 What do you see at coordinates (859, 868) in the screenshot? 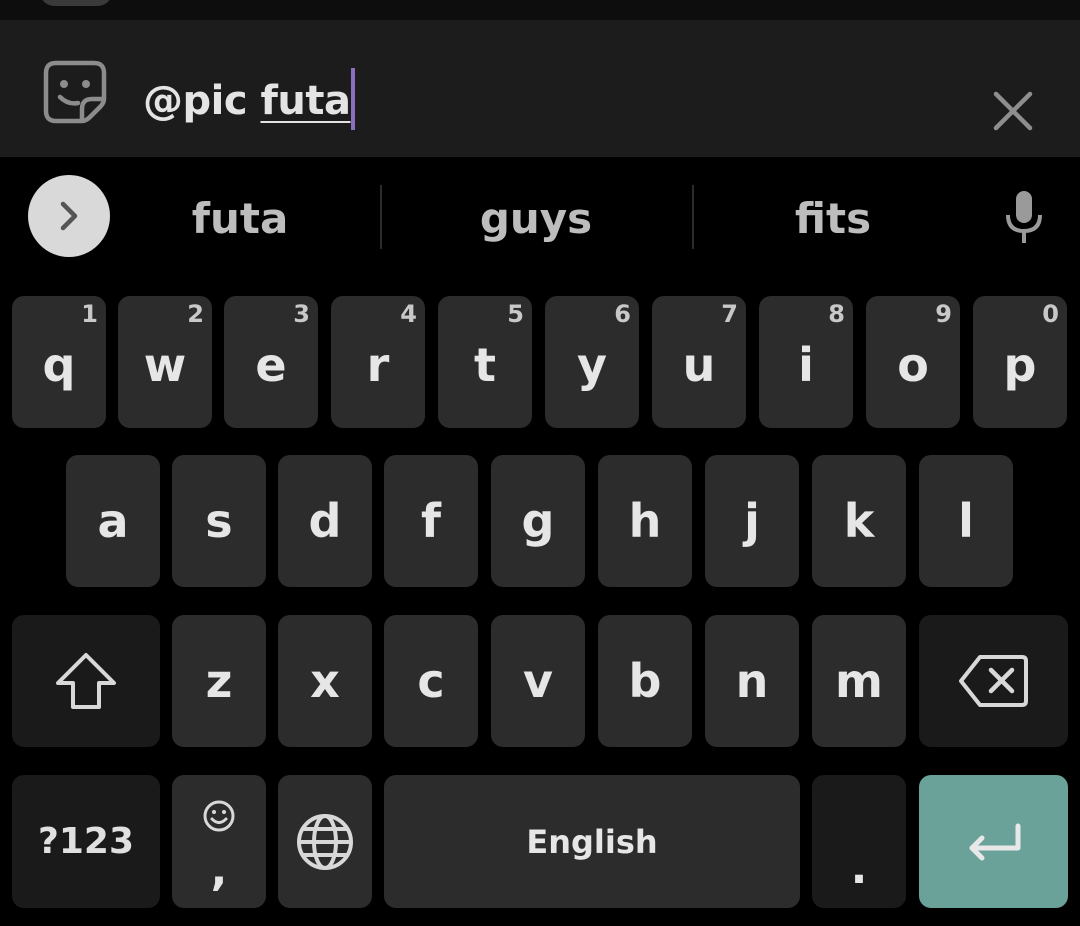
I see `period-label: .` at bounding box center [859, 868].